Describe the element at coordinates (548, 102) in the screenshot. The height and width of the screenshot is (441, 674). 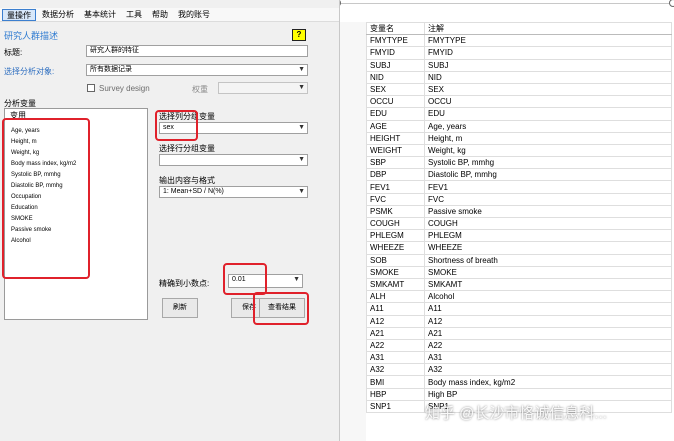
I see `variable-label-cell: OCCU` at that location.